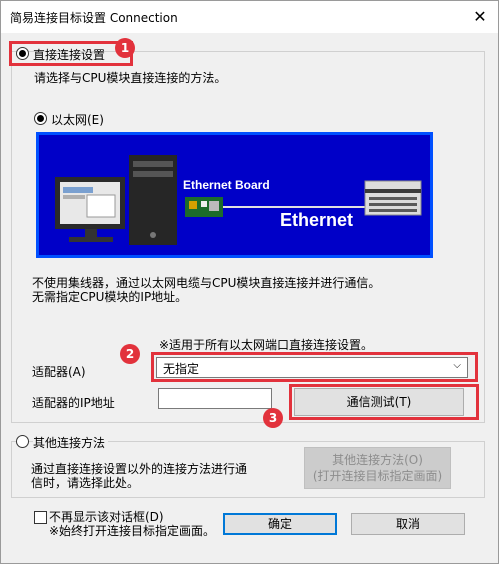 Image resolution: width=499 pixels, height=564 pixels. What do you see at coordinates (153, 200) in the screenshot?
I see `pc-tower-icon` at bounding box center [153, 200].